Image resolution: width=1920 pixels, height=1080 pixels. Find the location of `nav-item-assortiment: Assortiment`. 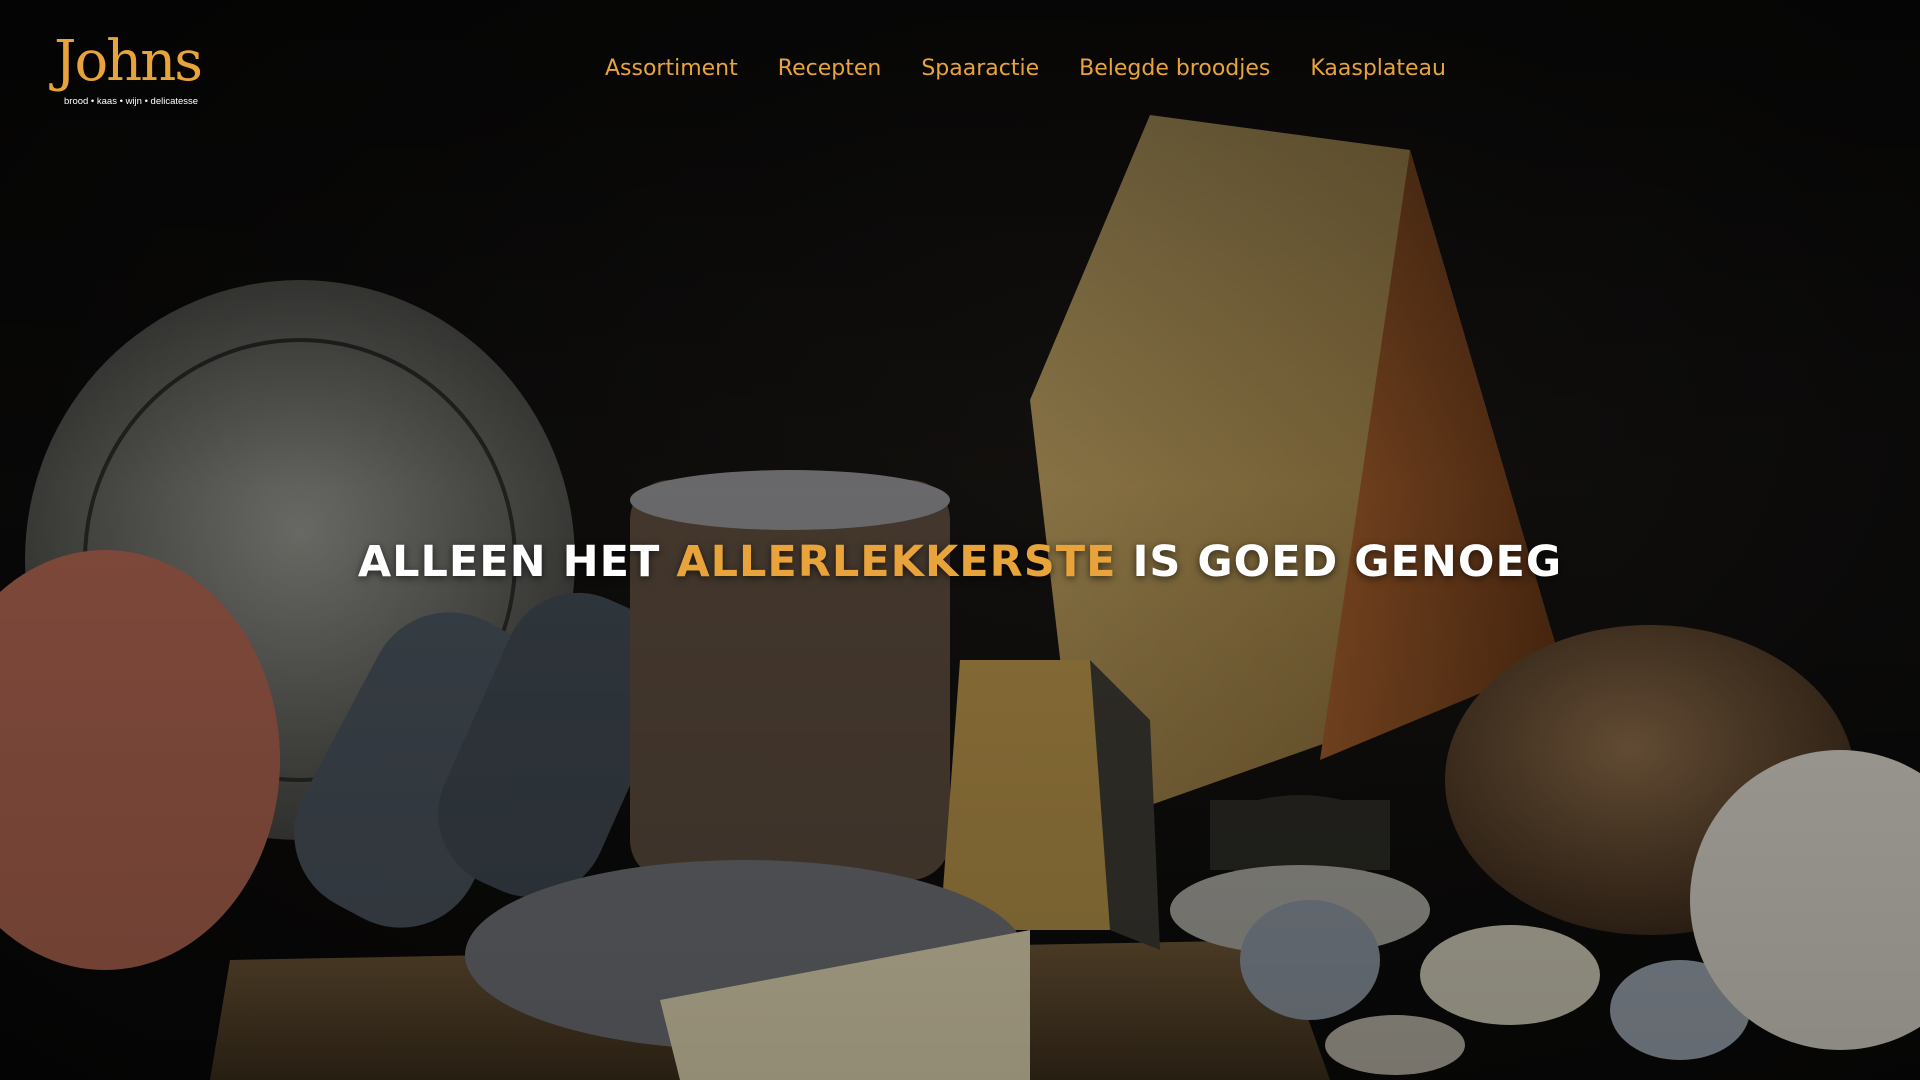

nav-item-assortiment: Assortiment is located at coordinates (671, 68).